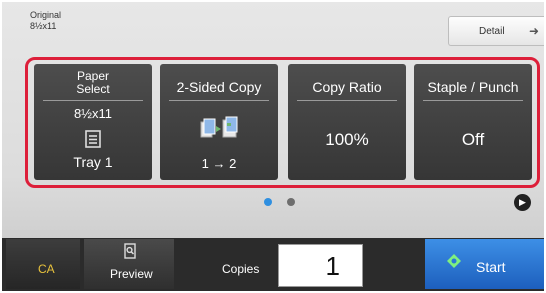 The image size is (546, 293). Describe the element at coordinates (320, 265) in the screenshot. I see `copies-input: 1` at that location.